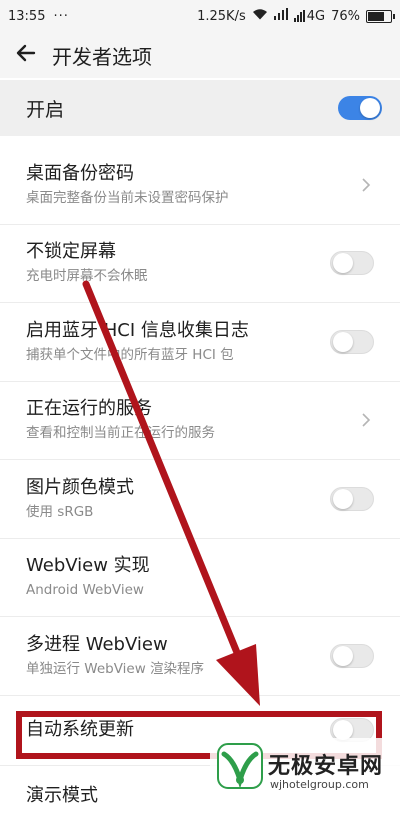  Describe the element at coordinates (316, 16) in the screenshot. I see `network-type: 4G` at that location.